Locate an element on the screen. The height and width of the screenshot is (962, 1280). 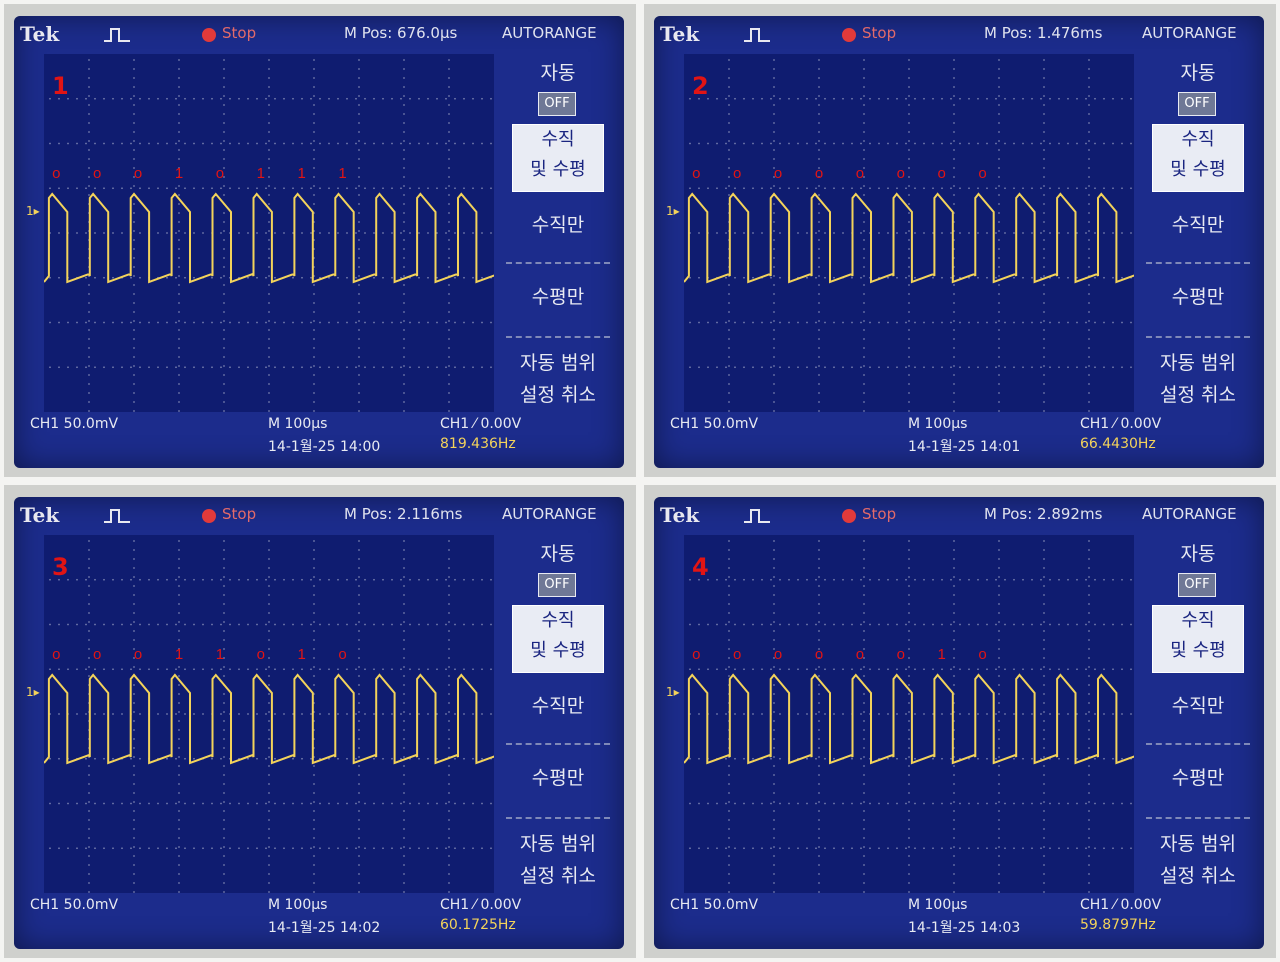
bit-annotation: 1 is located at coordinates (302, 173).